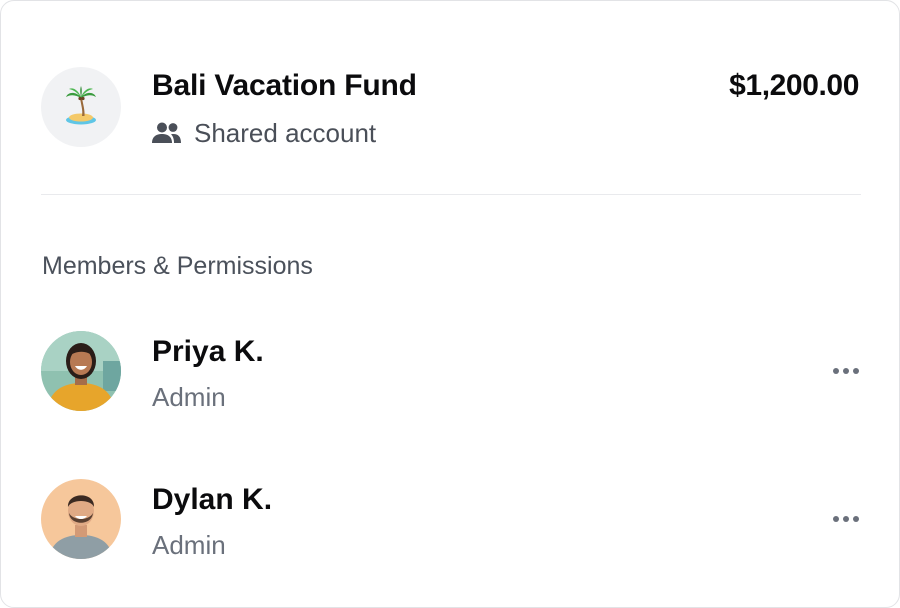 The height and width of the screenshot is (608, 900). What do you see at coordinates (451, 519) in the screenshot?
I see `member-row: Dylan K. Admin` at bounding box center [451, 519].